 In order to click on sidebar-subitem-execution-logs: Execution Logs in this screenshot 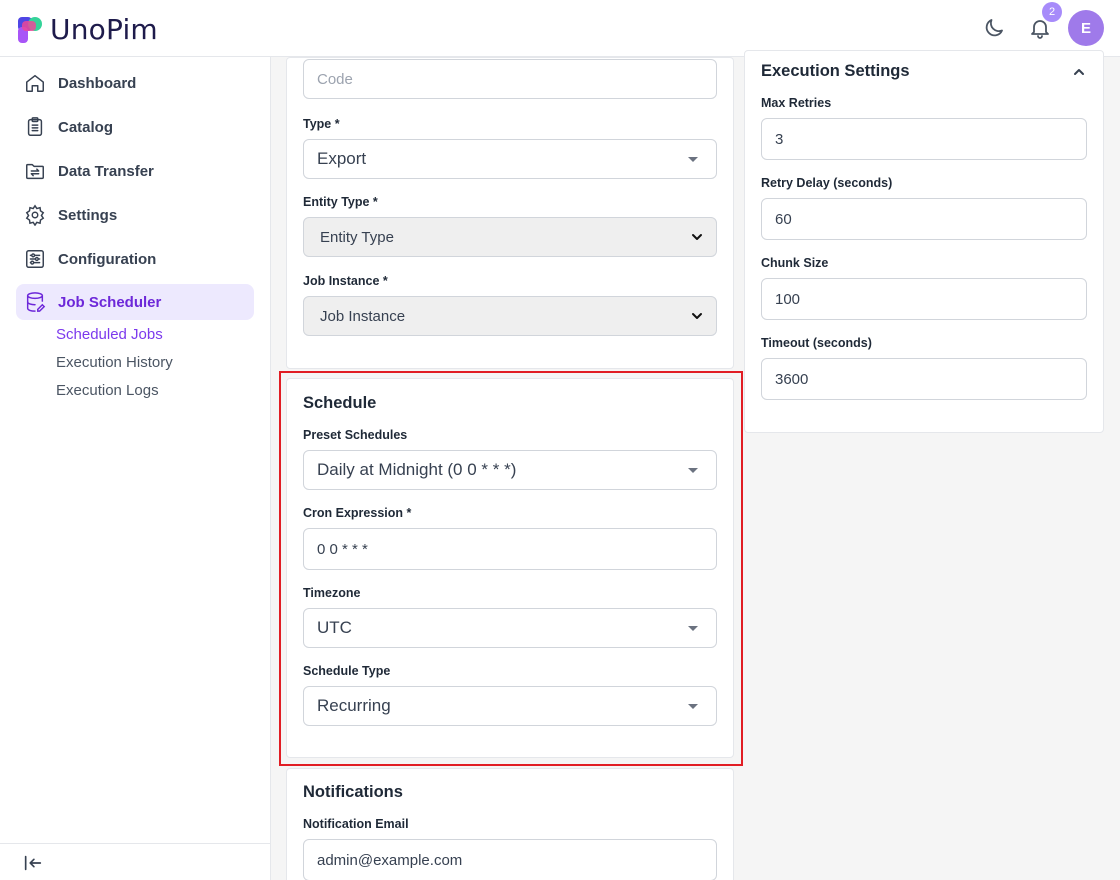, I will do `click(107, 390)`.